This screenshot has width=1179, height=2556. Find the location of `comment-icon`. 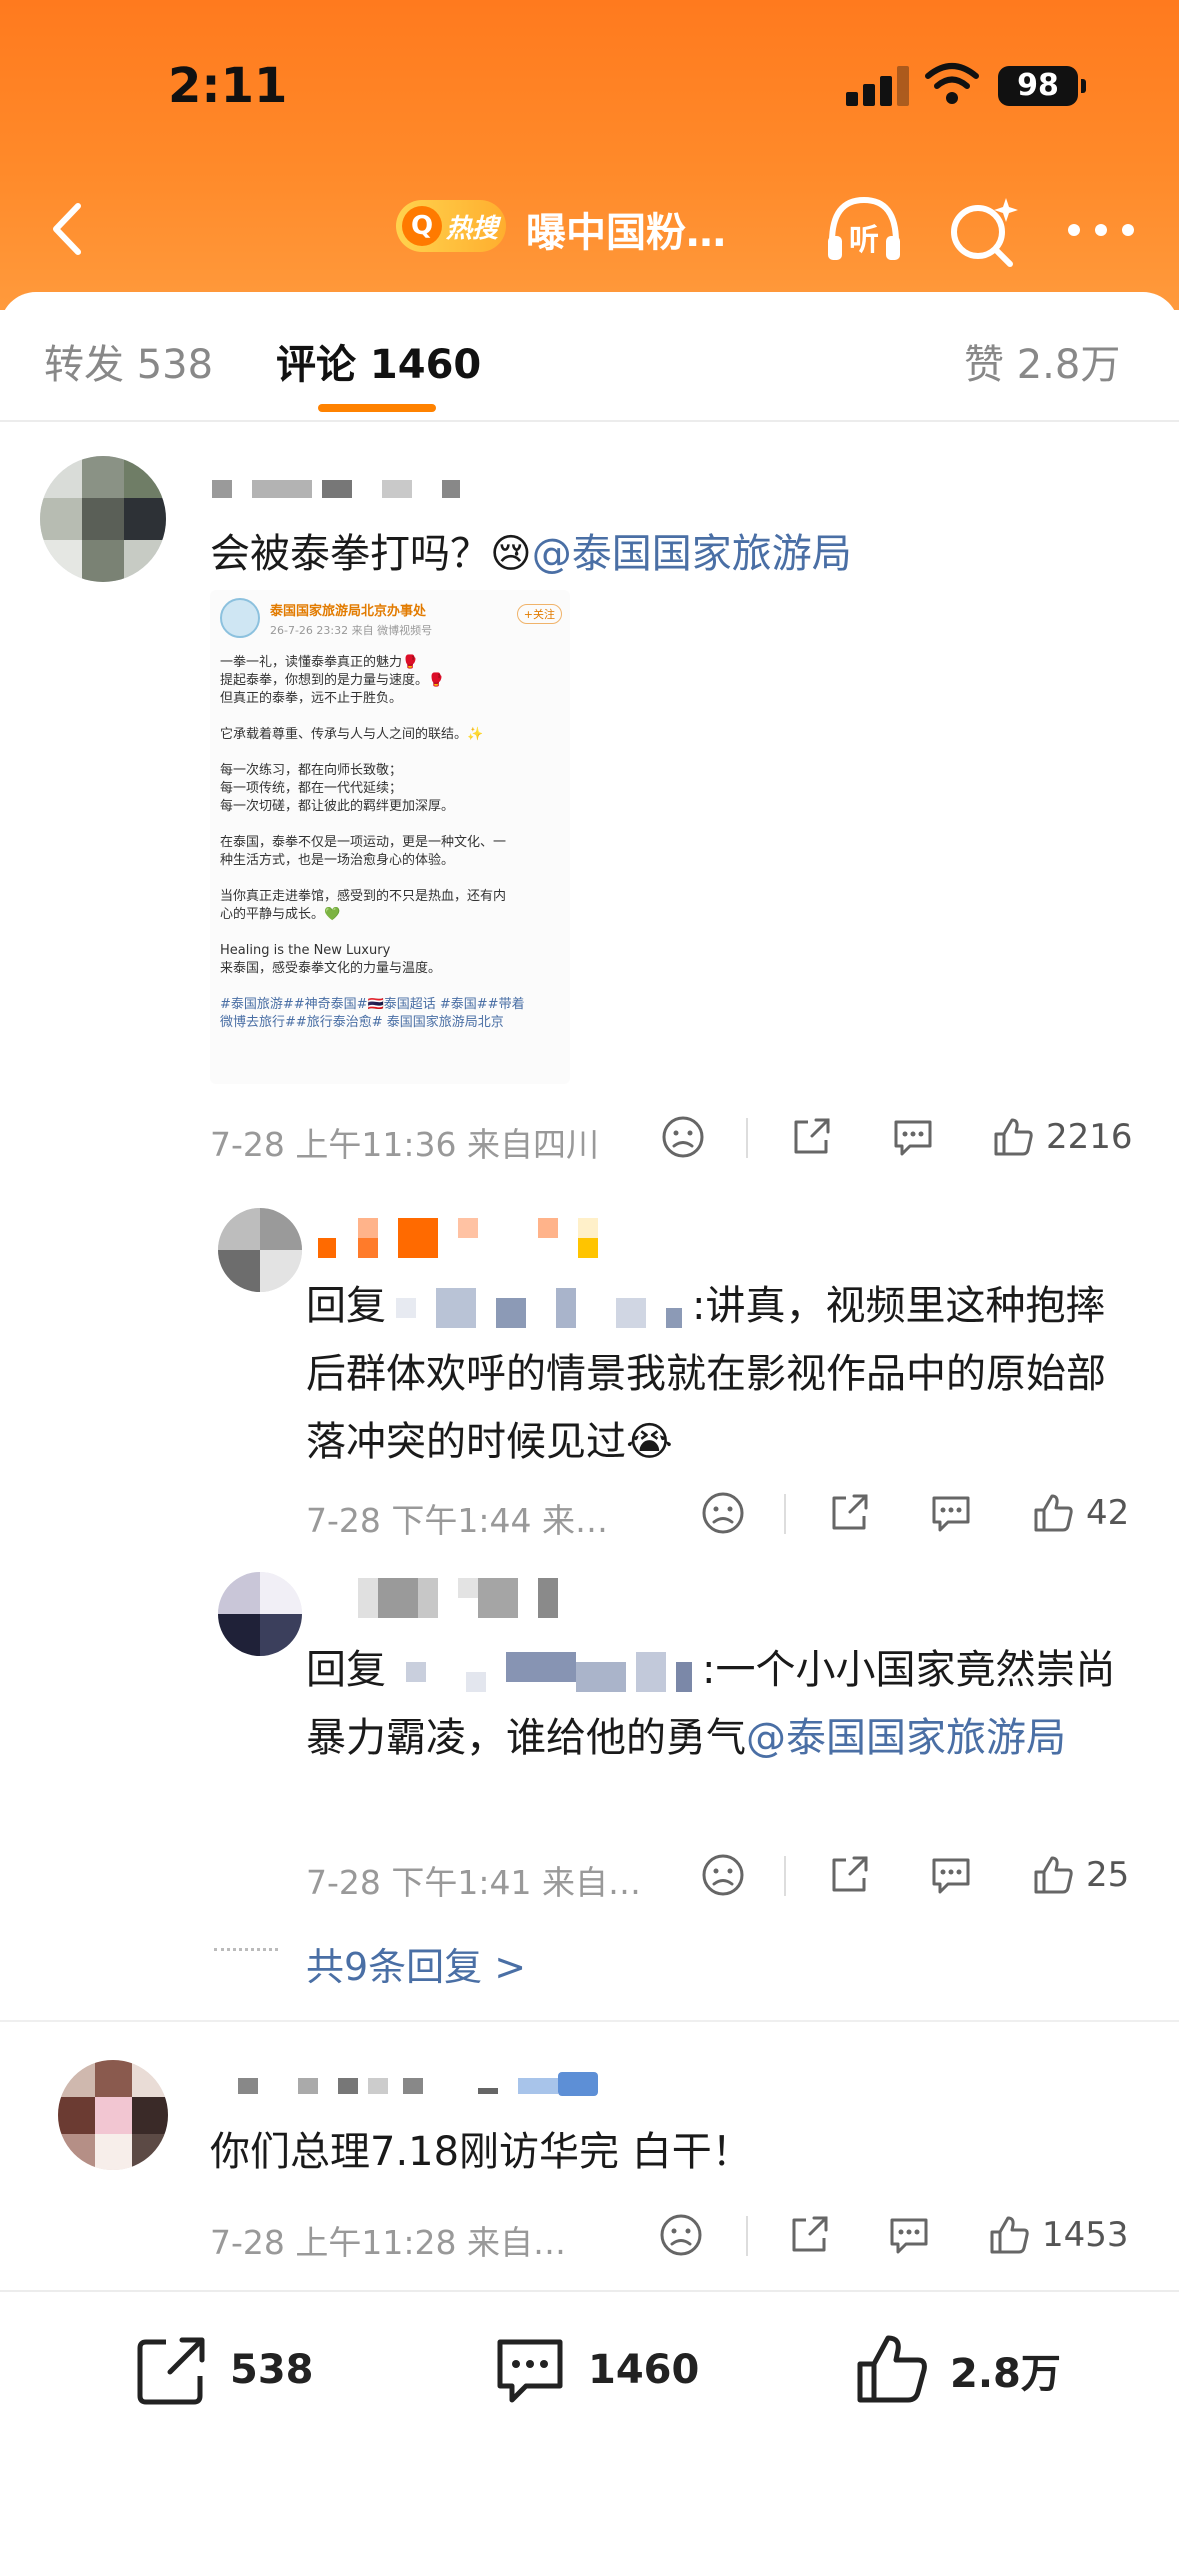

comment-icon is located at coordinates (530, 2371).